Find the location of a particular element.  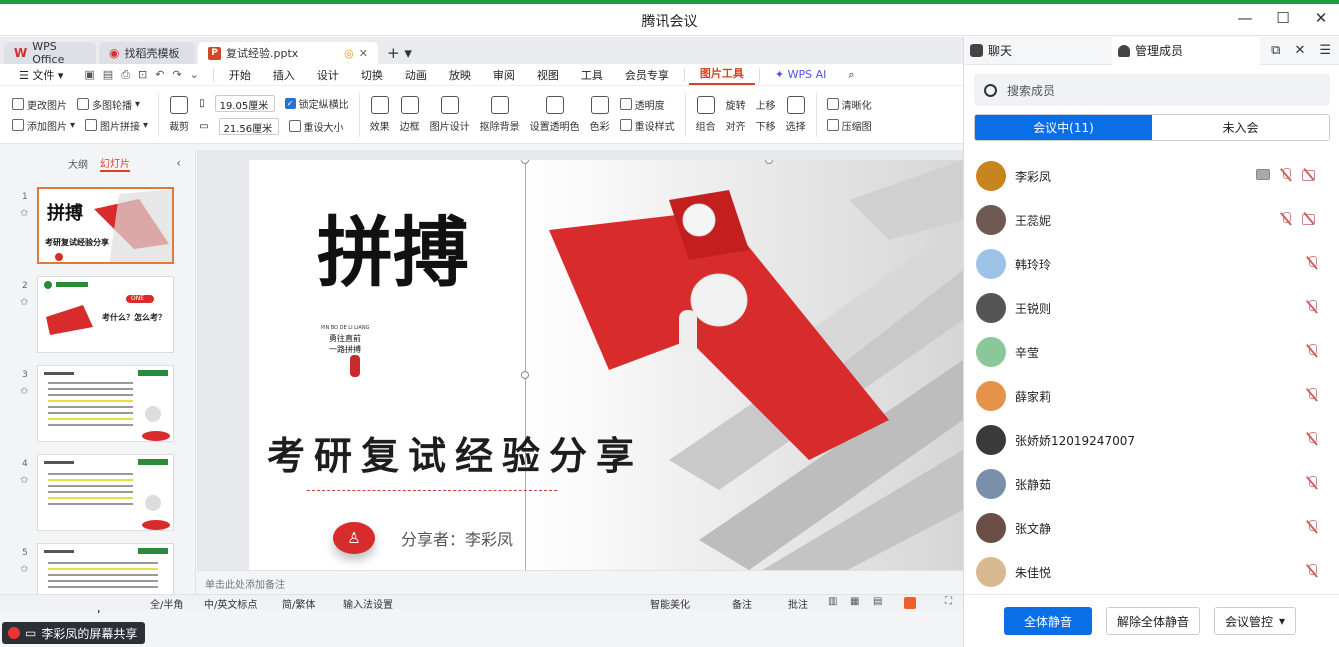

menu-wps-ai: ✦ WPS AI is located at coordinates (800, 74).